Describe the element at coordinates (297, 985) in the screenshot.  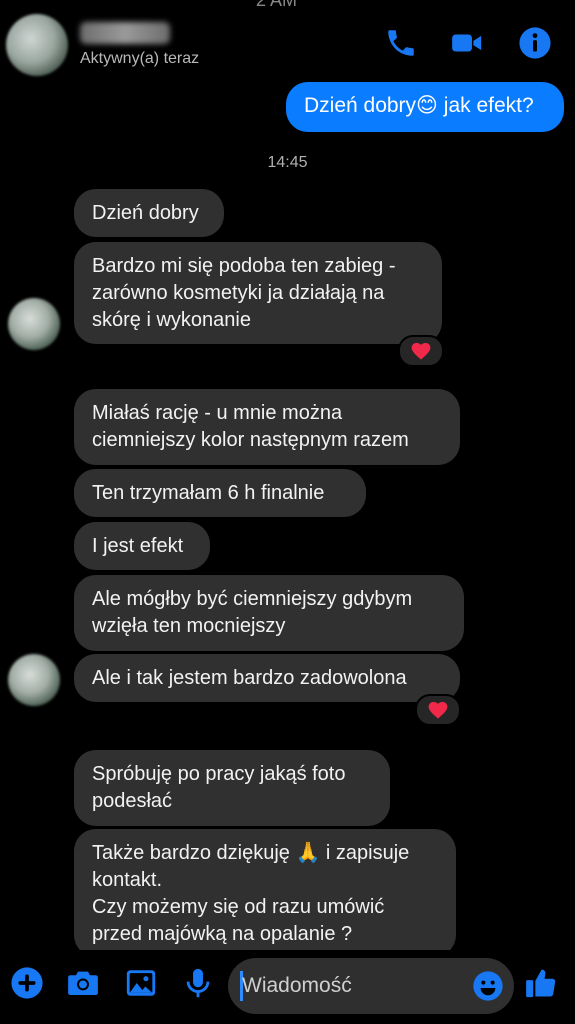
I see `message-input-placeholder: Wiadomość` at that location.